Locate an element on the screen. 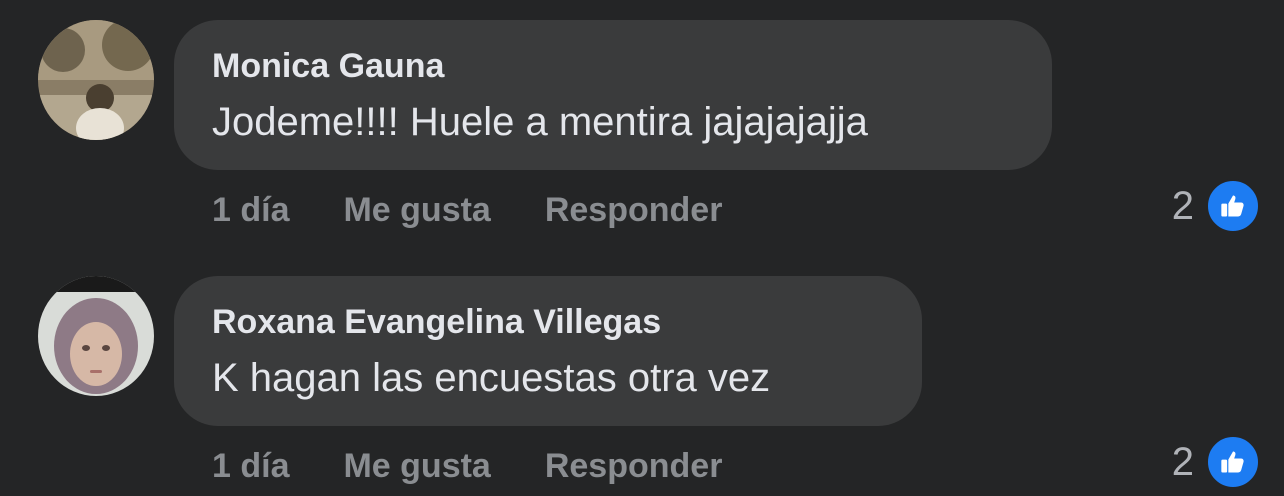 This screenshot has height=496, width=1284. comment-text: Jodeme!!!! Huele a mentira jajajajajja is located at coordinates (540, 122).